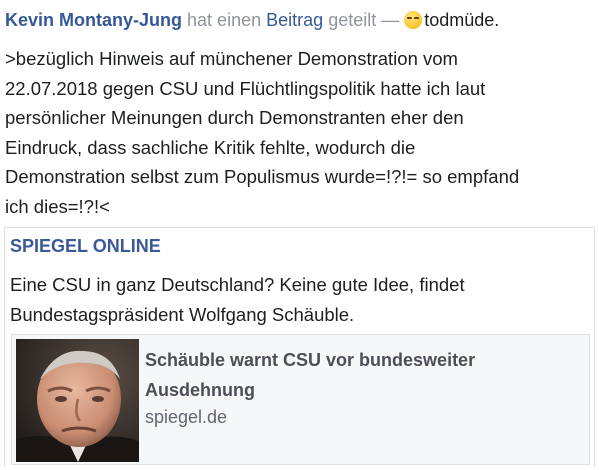  Describe the element at coordinates (93, 20) in the screenshot. I see `author-name-link: Kevin Montany-Jung` at that location.